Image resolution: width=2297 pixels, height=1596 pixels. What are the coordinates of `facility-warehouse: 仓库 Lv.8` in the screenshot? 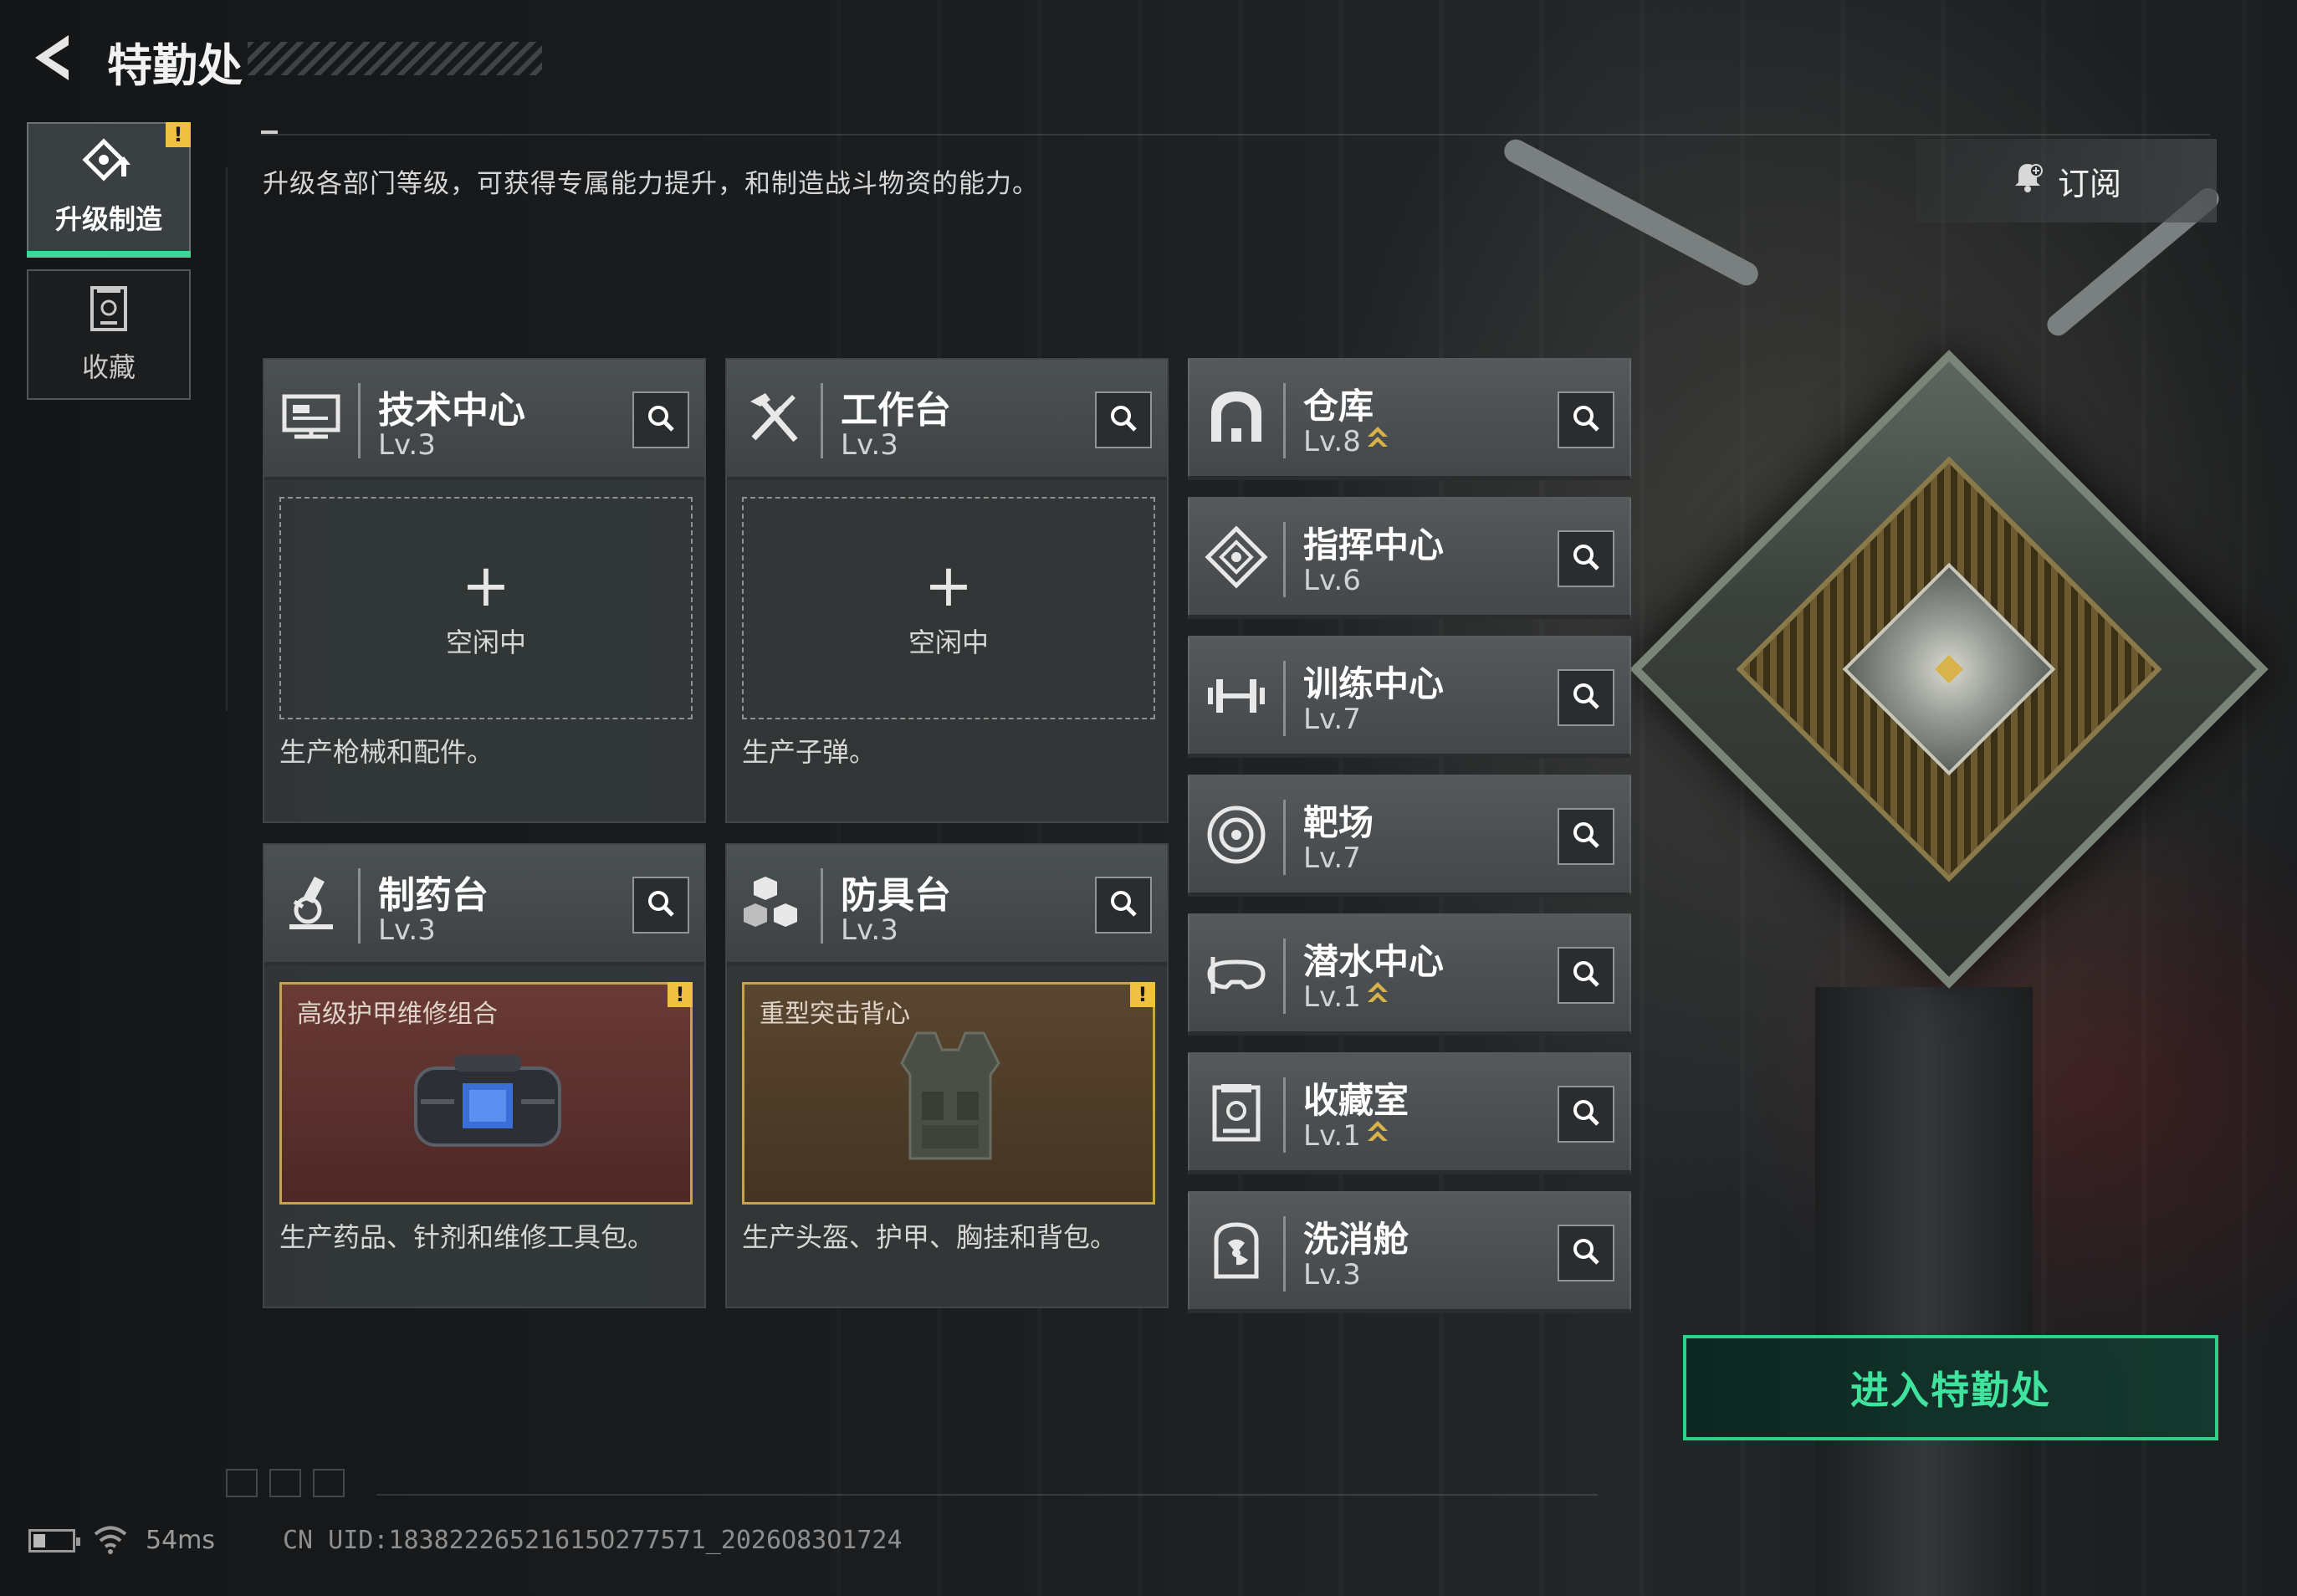 It's located at (1409, 419).